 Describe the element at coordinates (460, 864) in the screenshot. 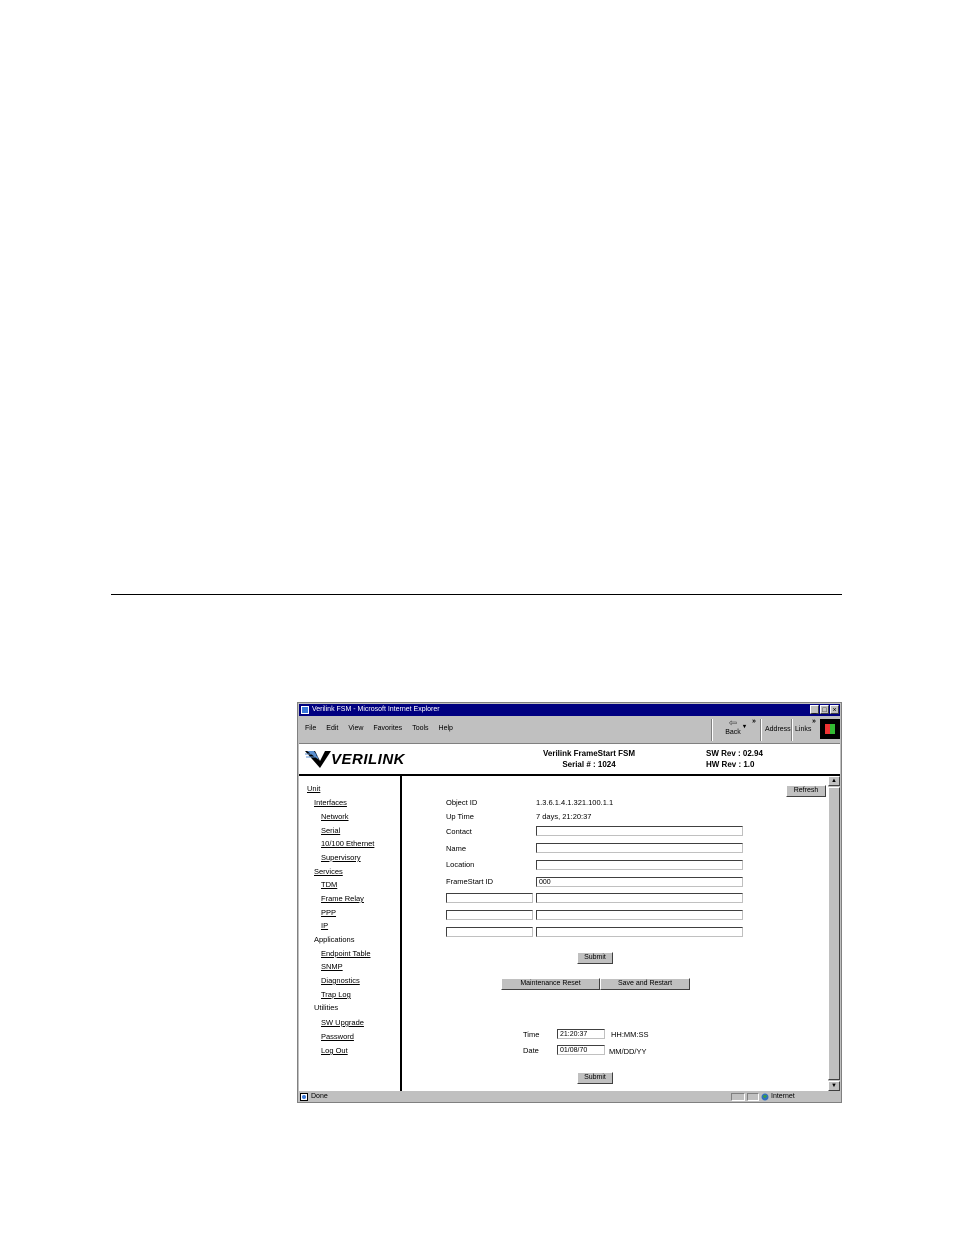

I see `location-label: Location` at that location.